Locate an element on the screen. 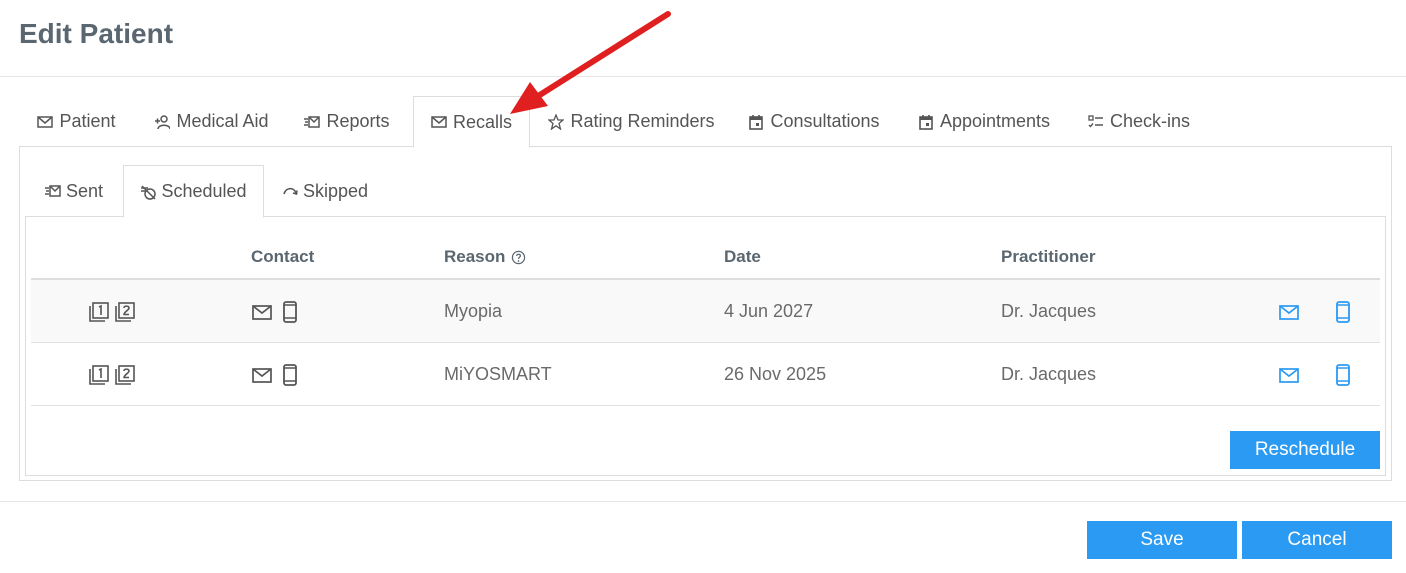 The height and width of the screenshot is (573, 1406). tab-check-ins: Check-ins is located at coordinates (1139, 121).